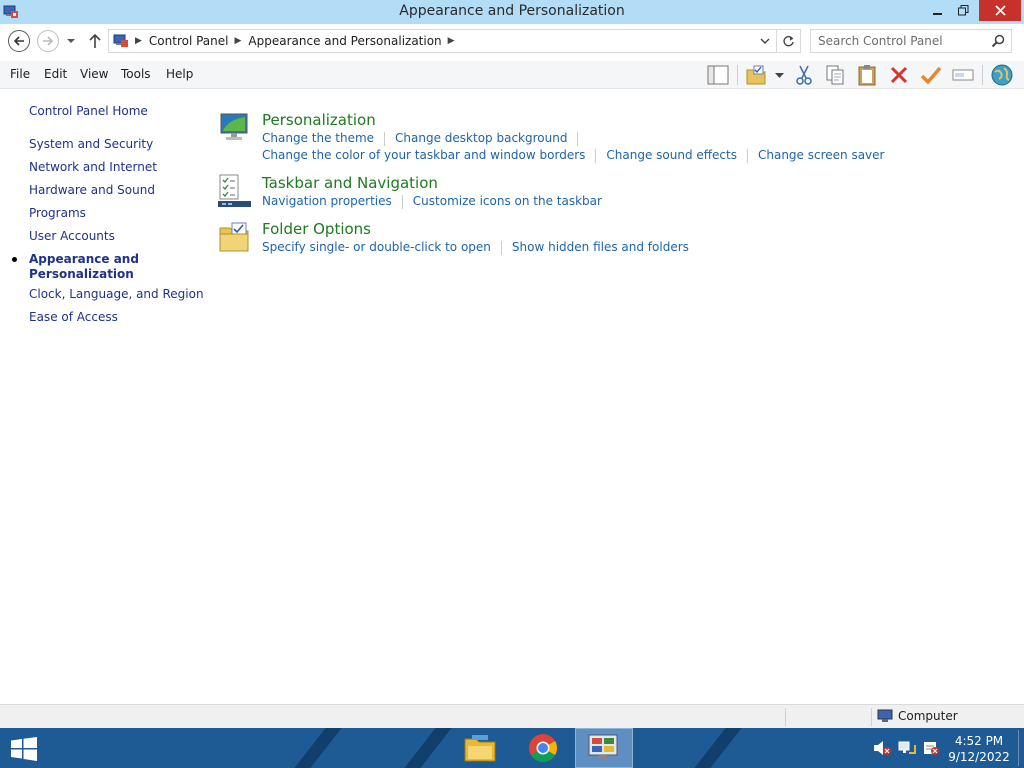 This screenshot has height=768, width=1024. Describe the element at coordinates (1018, 748) in the screenshot. I see `show-desktop-button` at that location.